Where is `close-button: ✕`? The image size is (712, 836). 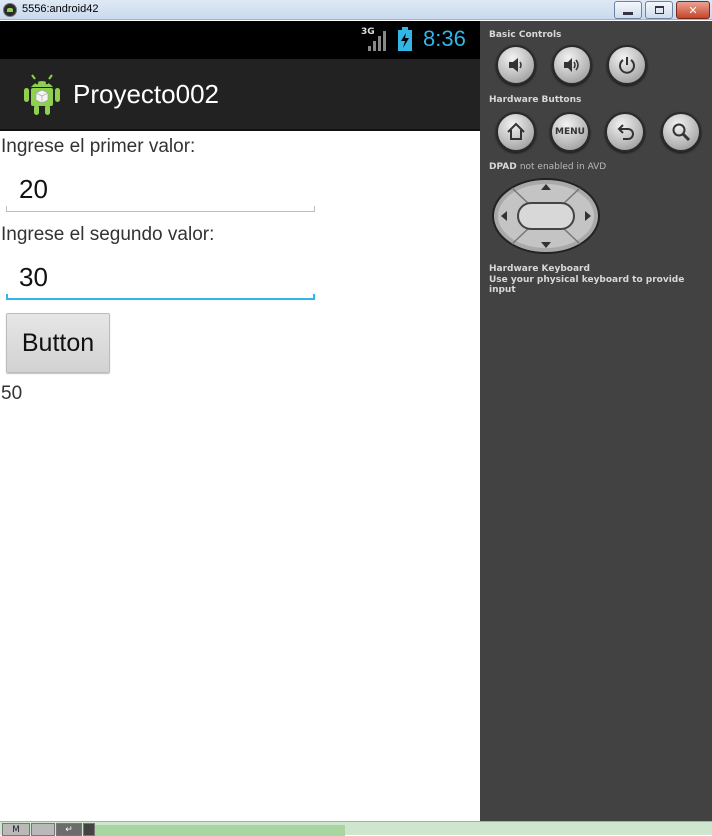 close-button: ✕ is located at coordinates (693, 10).